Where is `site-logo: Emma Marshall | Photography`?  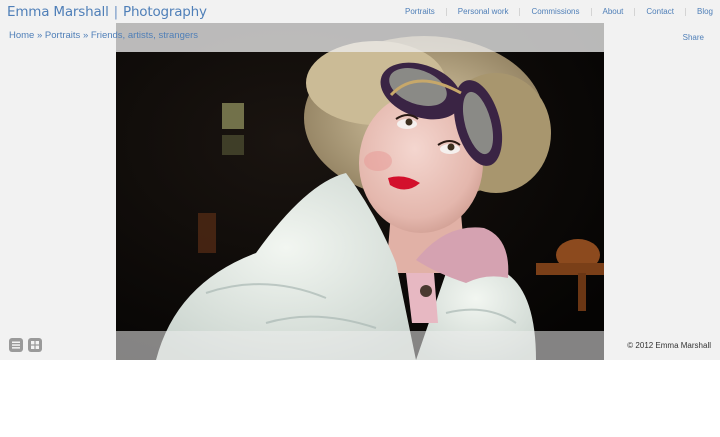 site-logo: Emma Marshall | Photography is located at coordinates (107, 12).